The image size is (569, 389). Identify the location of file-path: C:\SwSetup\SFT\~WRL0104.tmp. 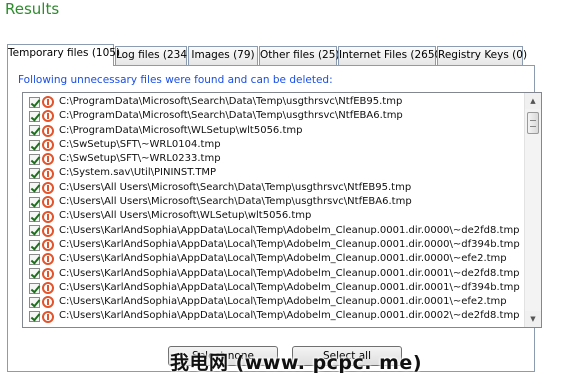
(140, 144).